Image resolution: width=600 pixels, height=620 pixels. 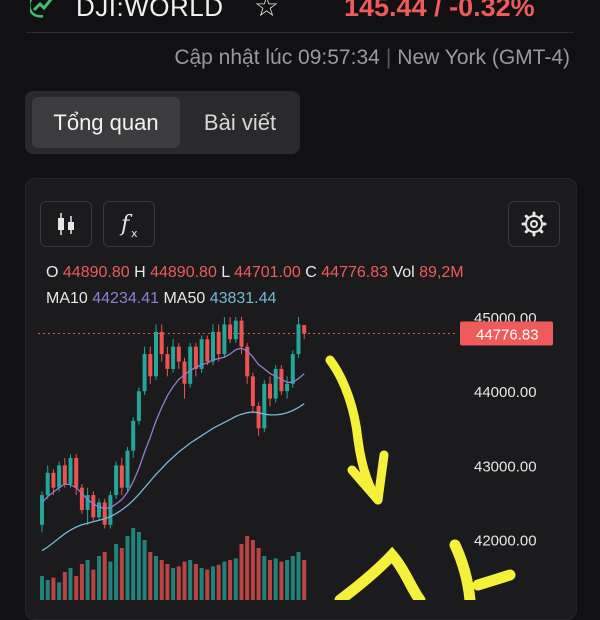 What do you see at coordinates (507, 335) in the screenshot?
I see `current-price-label: 44776.83` at bounding box center [507, 335].